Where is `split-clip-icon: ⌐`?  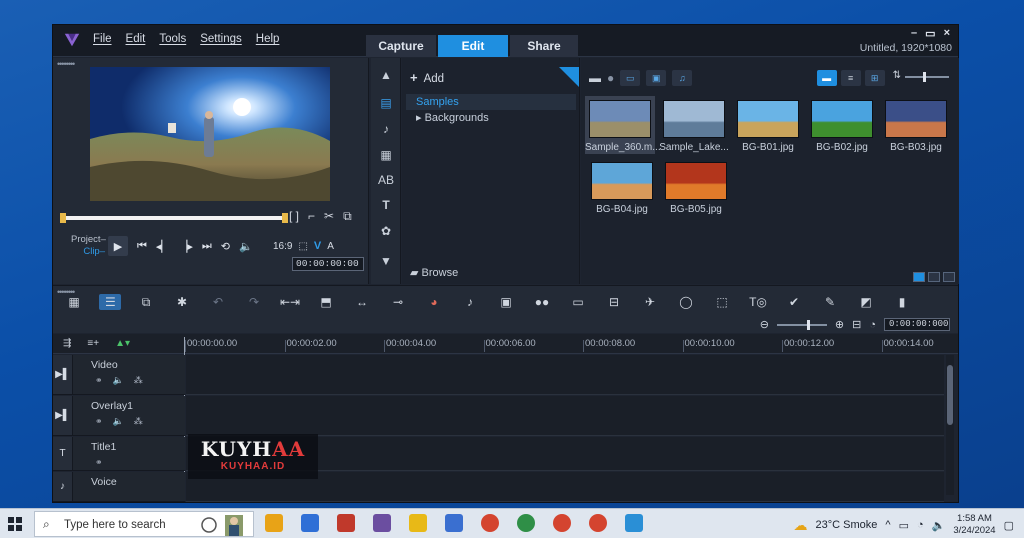 split-clip-icon: ⌐ is located at coordinates (311, 216).